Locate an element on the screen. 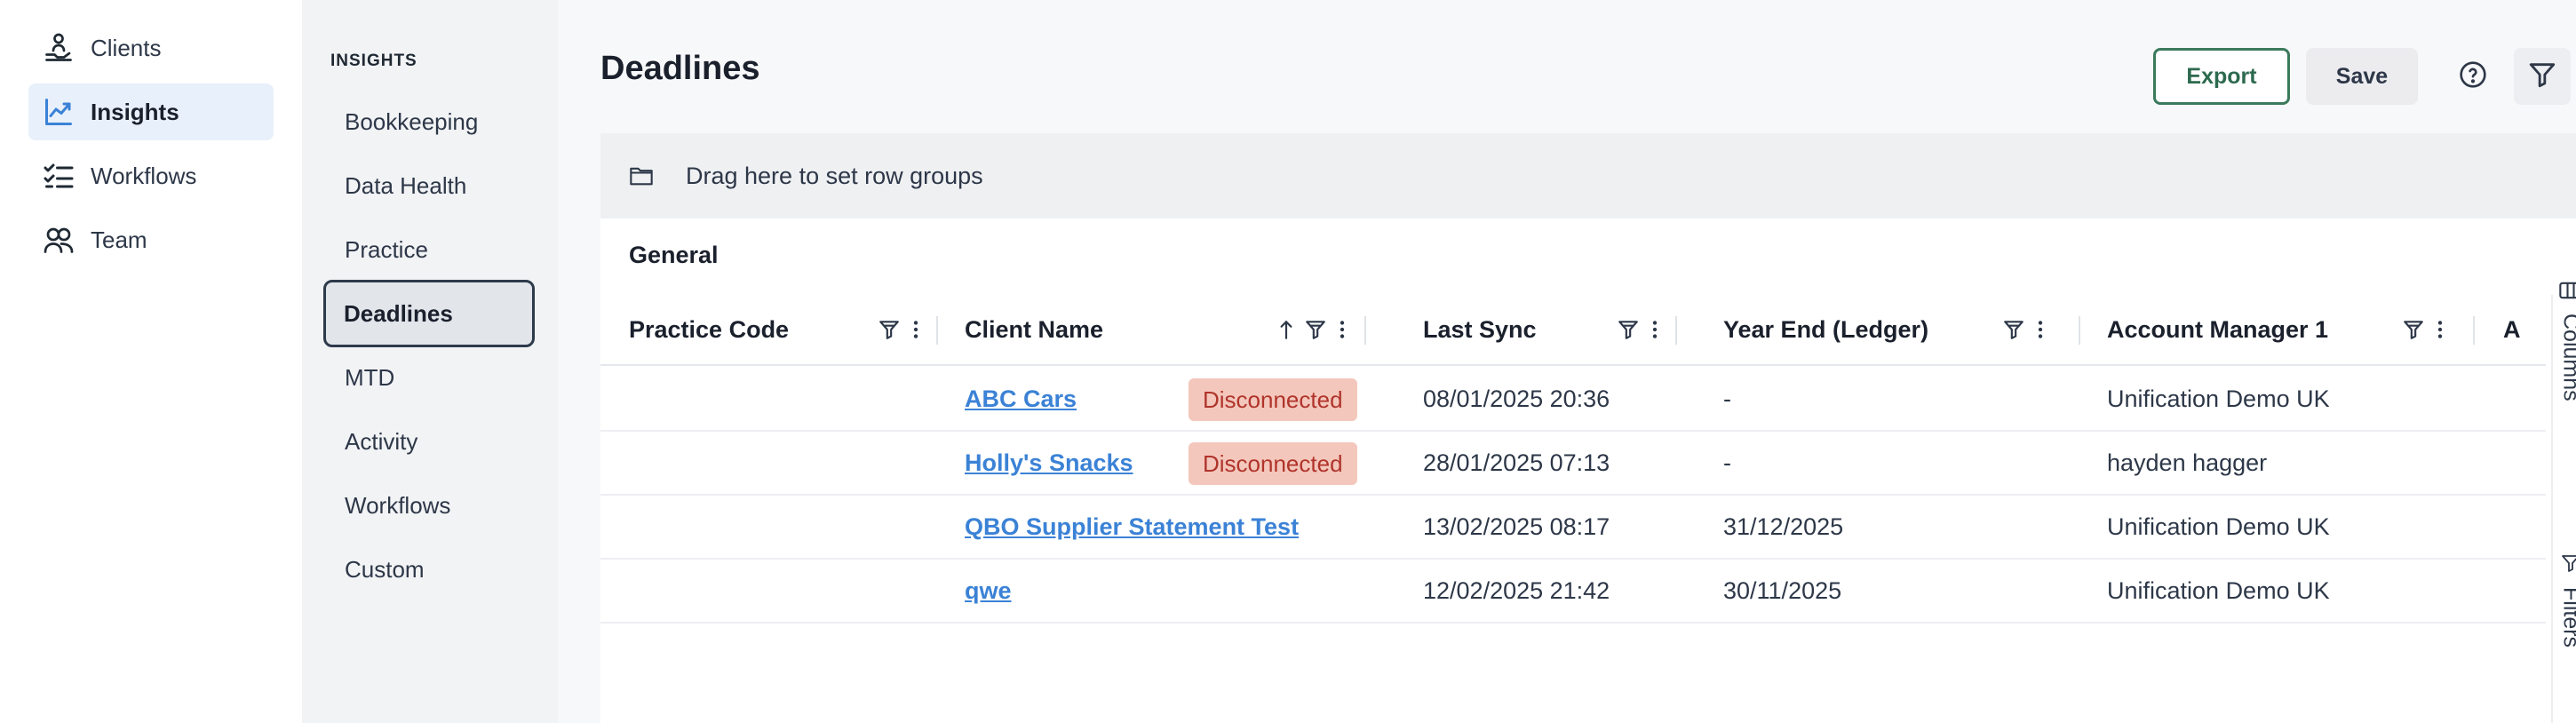 The width and height of the screenshot is (2576, 723). cell-year-end: 30/11/2025 is located at coordinates (1782, 590).